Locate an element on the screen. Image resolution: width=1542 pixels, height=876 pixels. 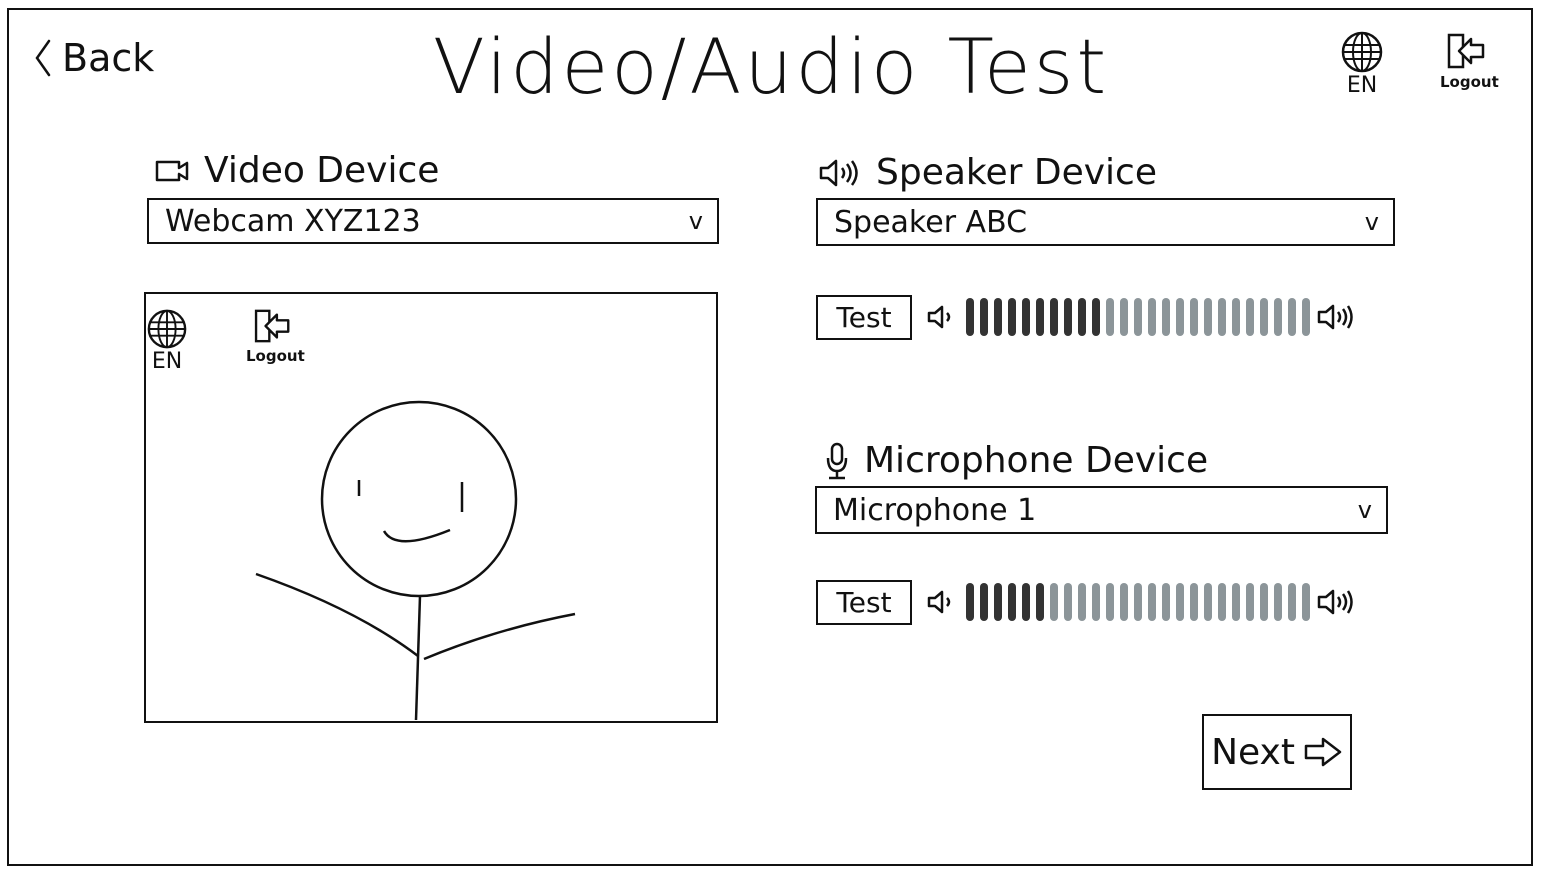
speaker-level-meter is located at coordinates (1141, 317).